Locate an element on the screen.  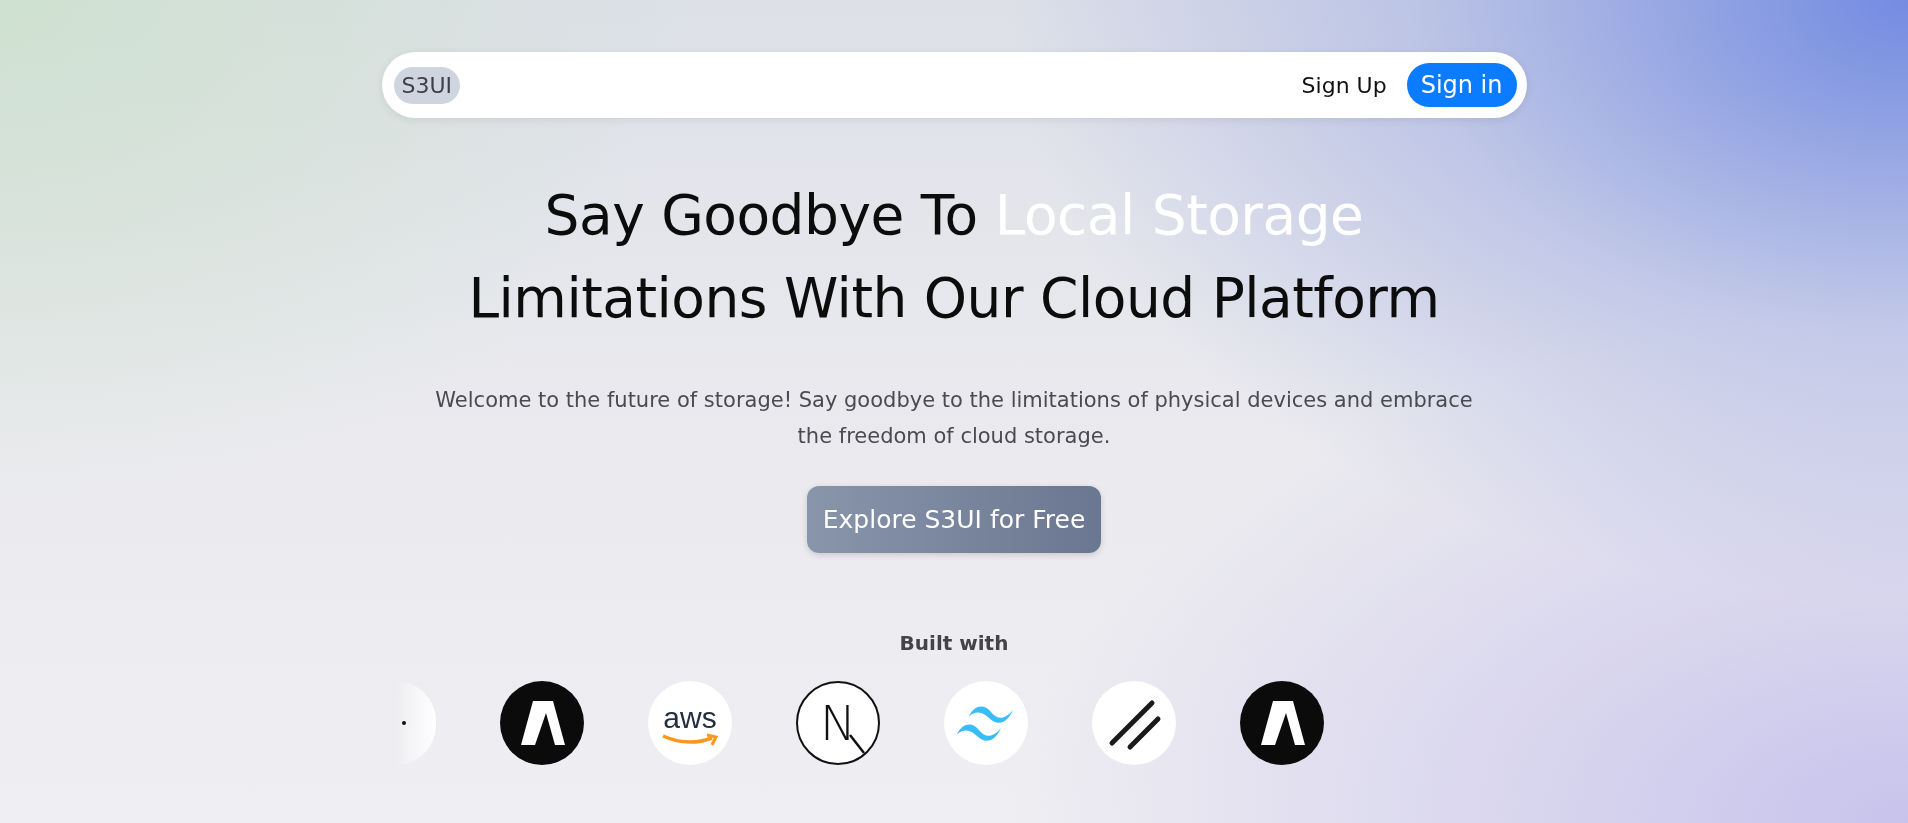
aws-logo: aws is located at coordinates (690, 723).